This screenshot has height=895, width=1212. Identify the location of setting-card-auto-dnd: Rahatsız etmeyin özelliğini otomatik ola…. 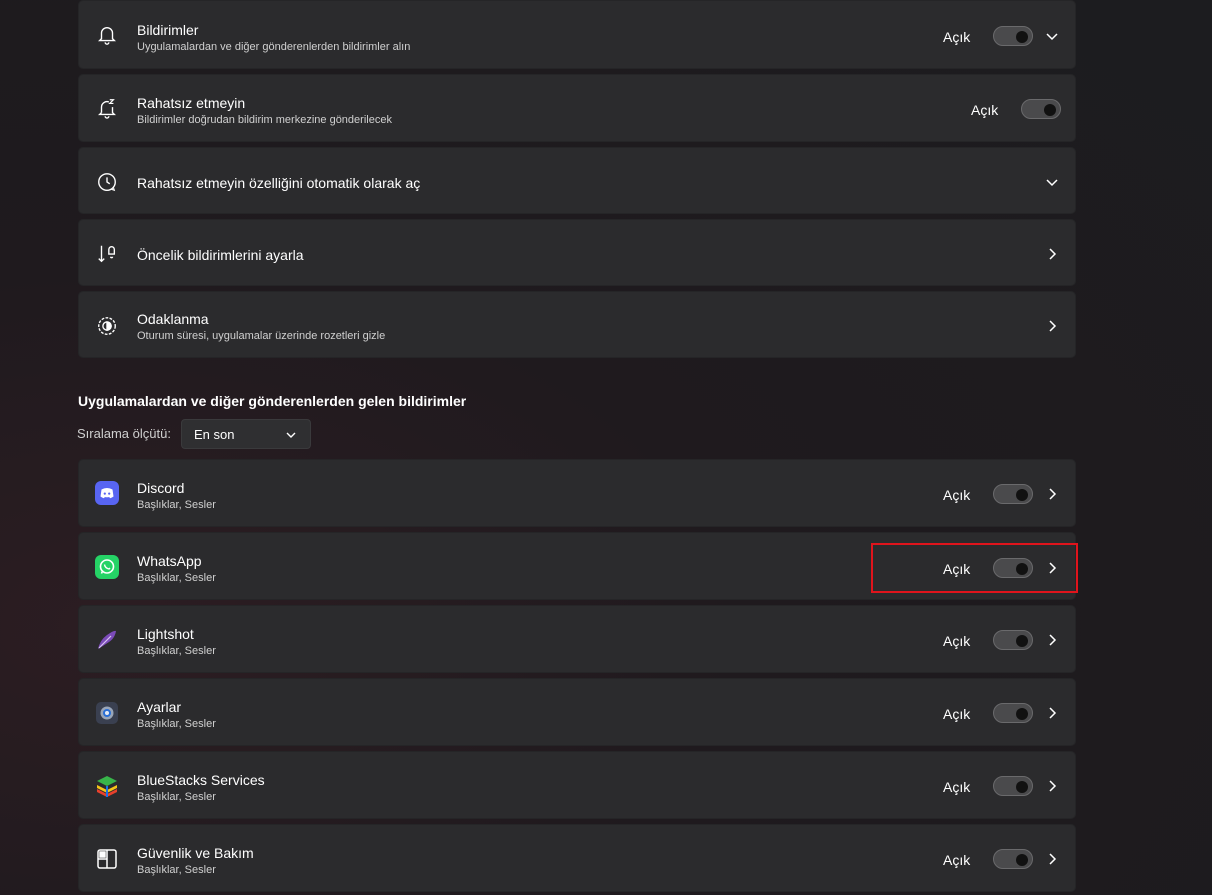
(577, 180).